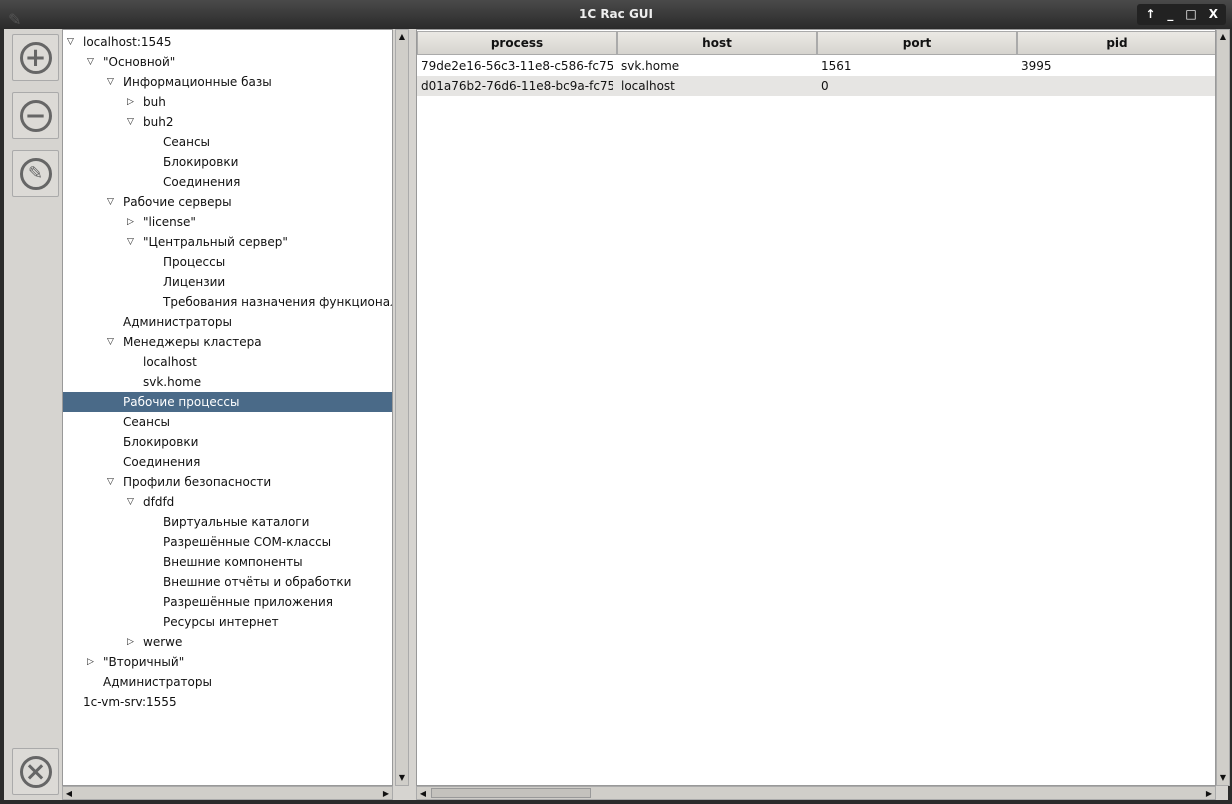  I want to click on column-header-pid: pid, so click(1116, 43).